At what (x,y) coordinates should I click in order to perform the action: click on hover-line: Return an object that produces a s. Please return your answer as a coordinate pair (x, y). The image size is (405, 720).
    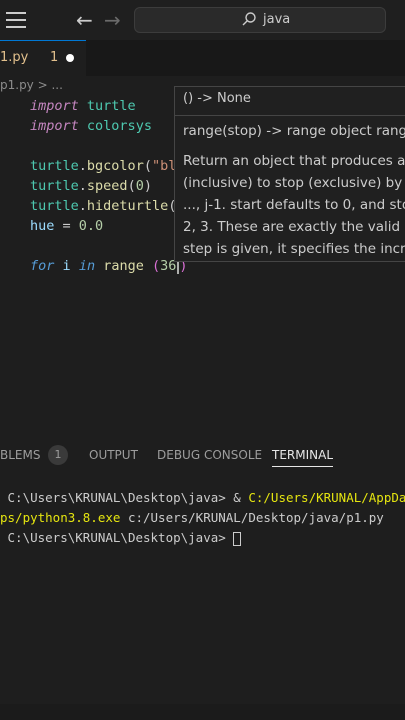
    Looking at the image, I should click on (294, 161).